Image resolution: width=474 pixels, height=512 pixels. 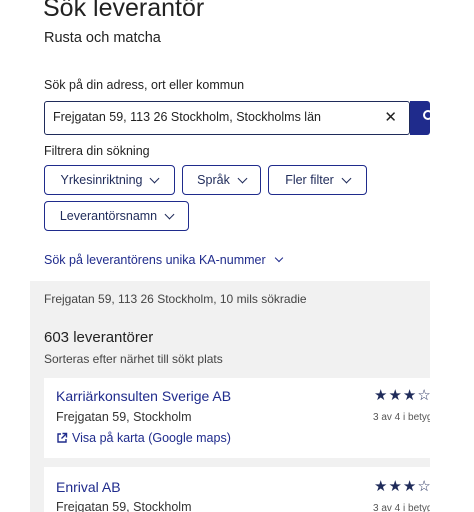 I want to click on supplier-name-link: Karriärkonsulten Sverige AB, so click(x=143, y=396).